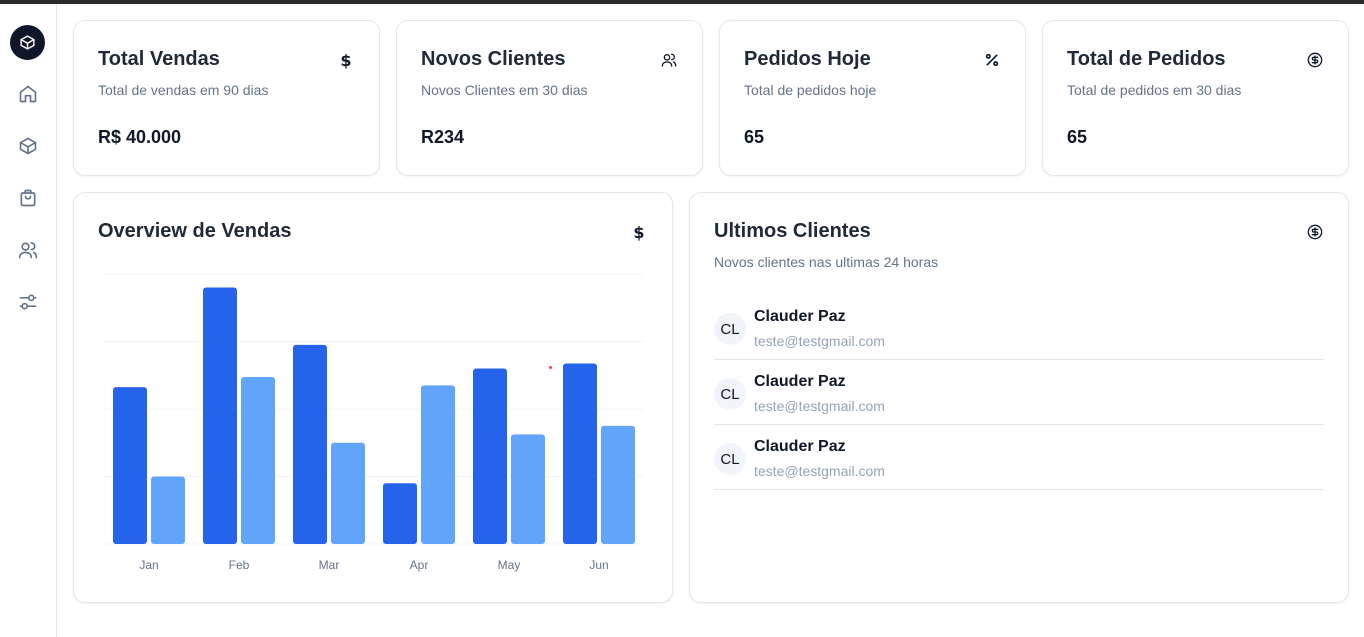 The image size is (1364, 637). Describe the element at coordinates (28, 146) in the screenshot. I see `package-icon` at that location.